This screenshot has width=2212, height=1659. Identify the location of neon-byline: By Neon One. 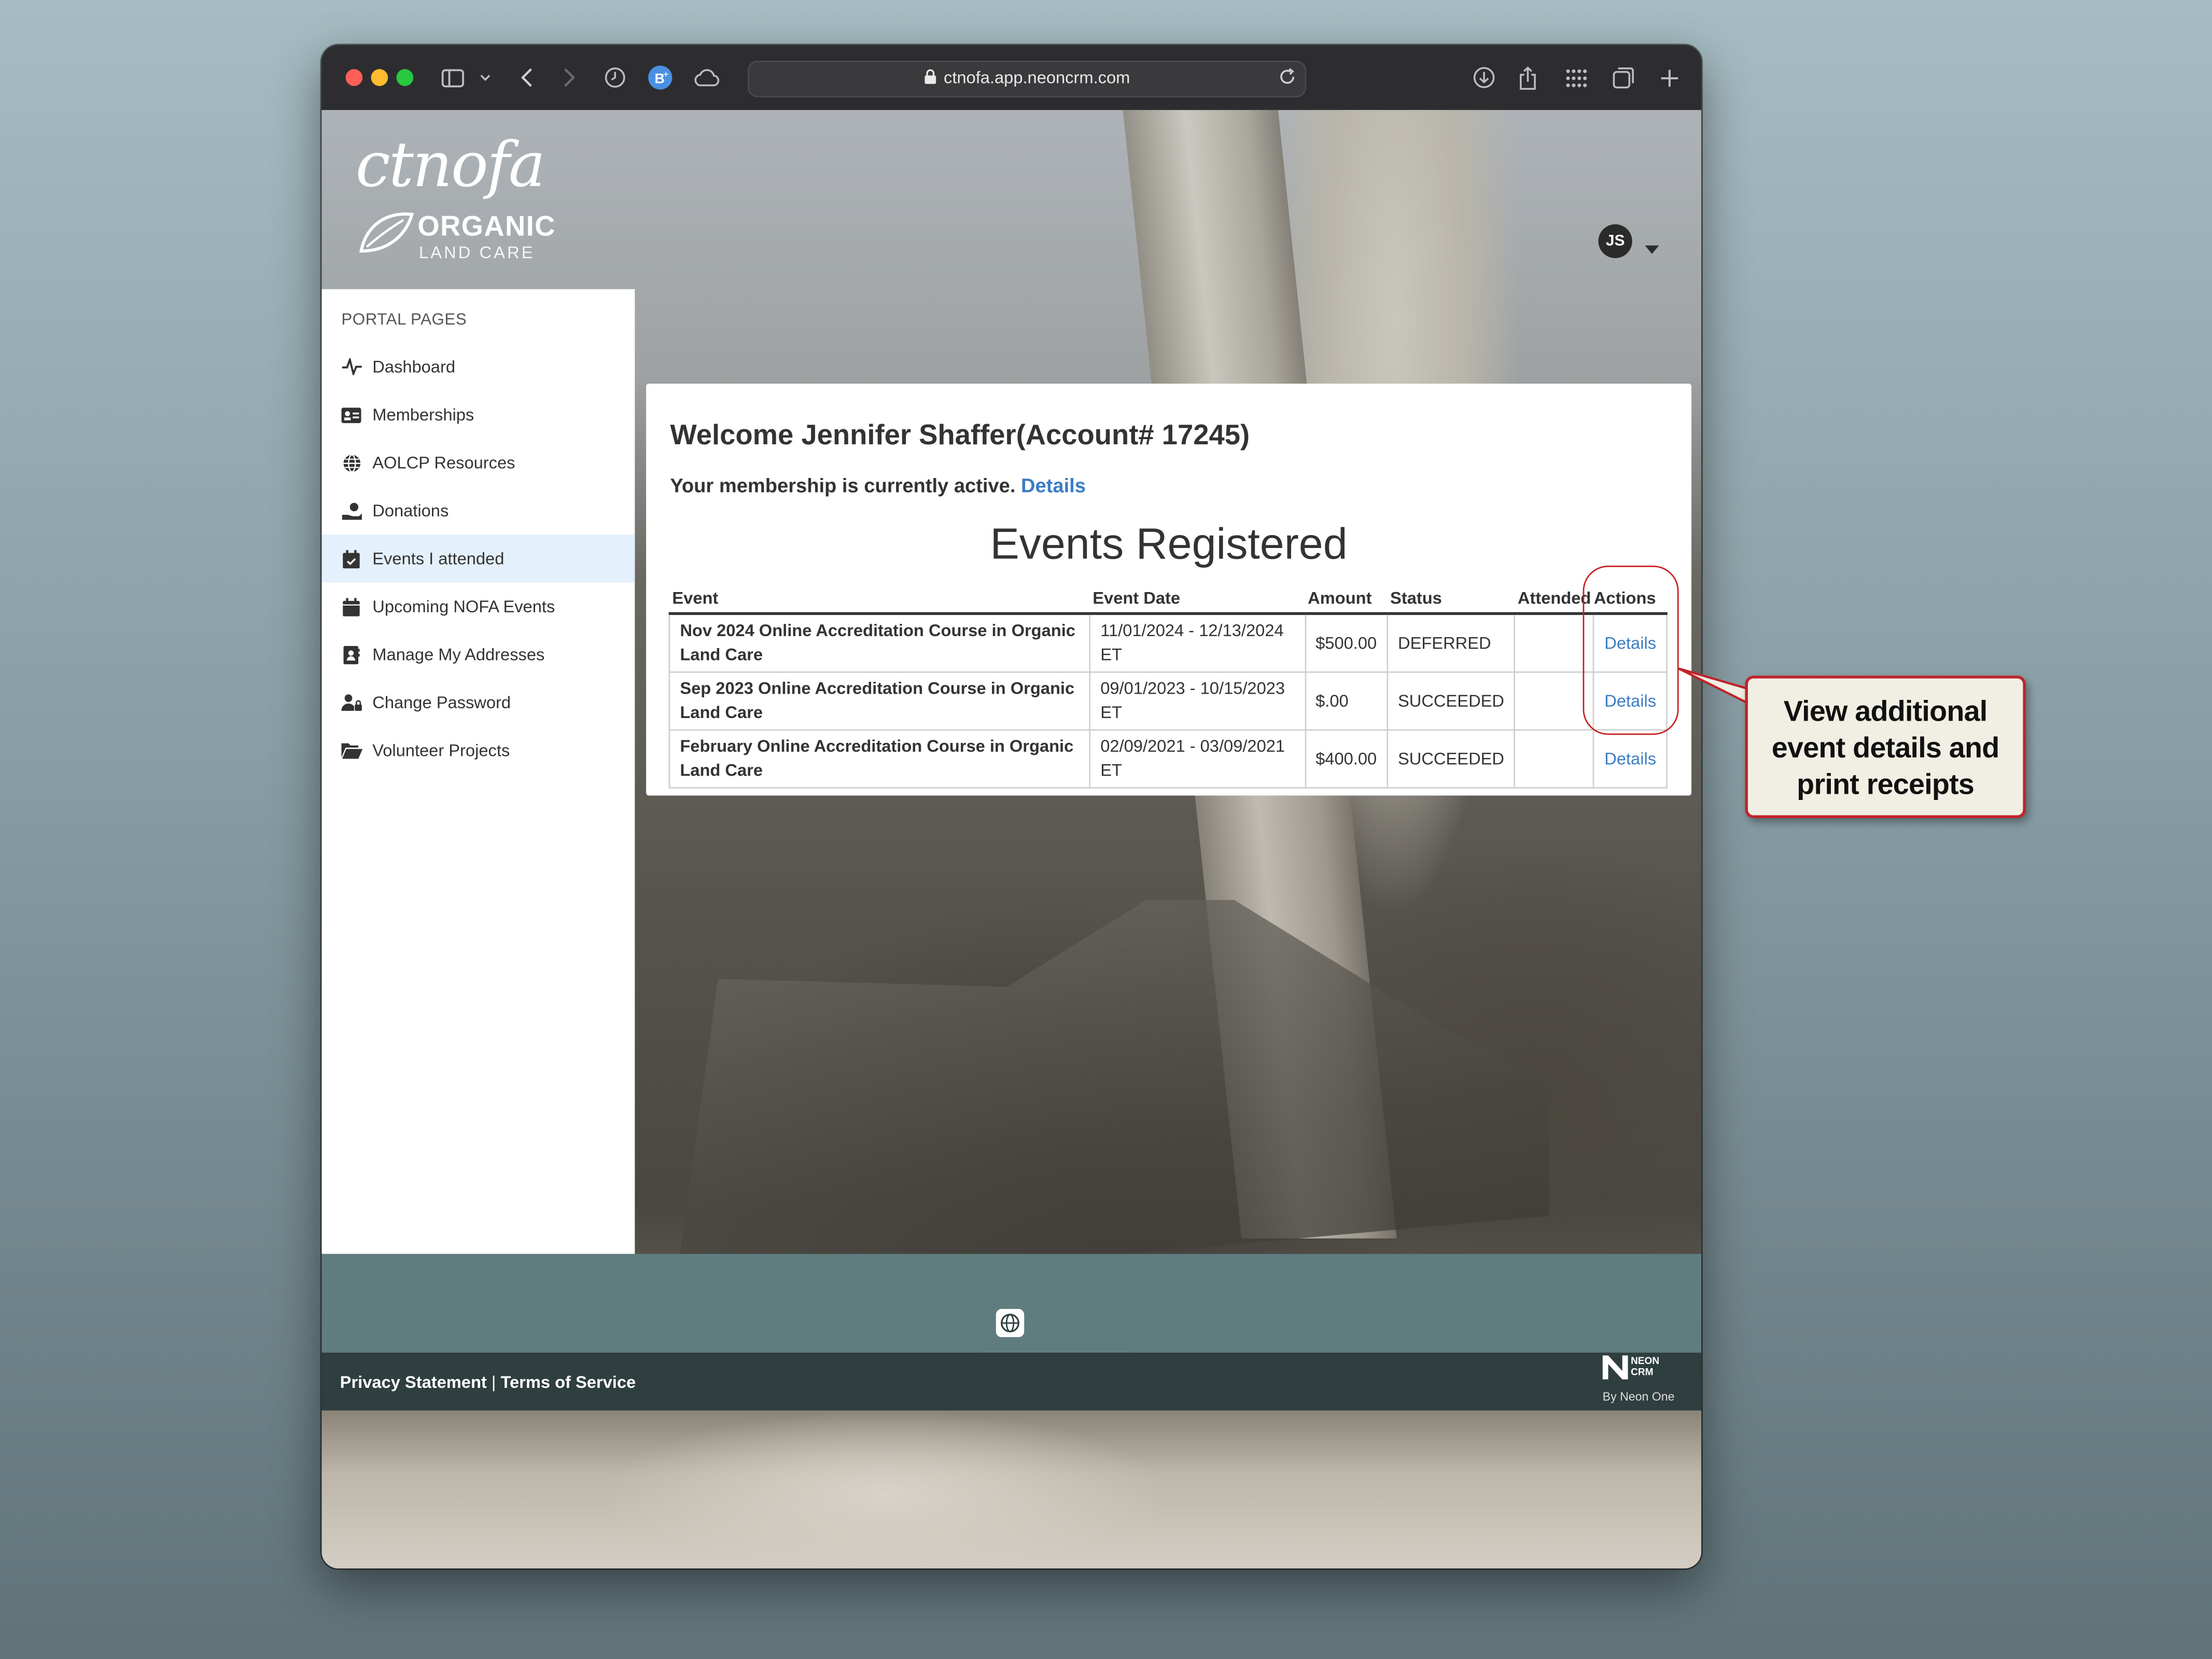
(1638, 1396).